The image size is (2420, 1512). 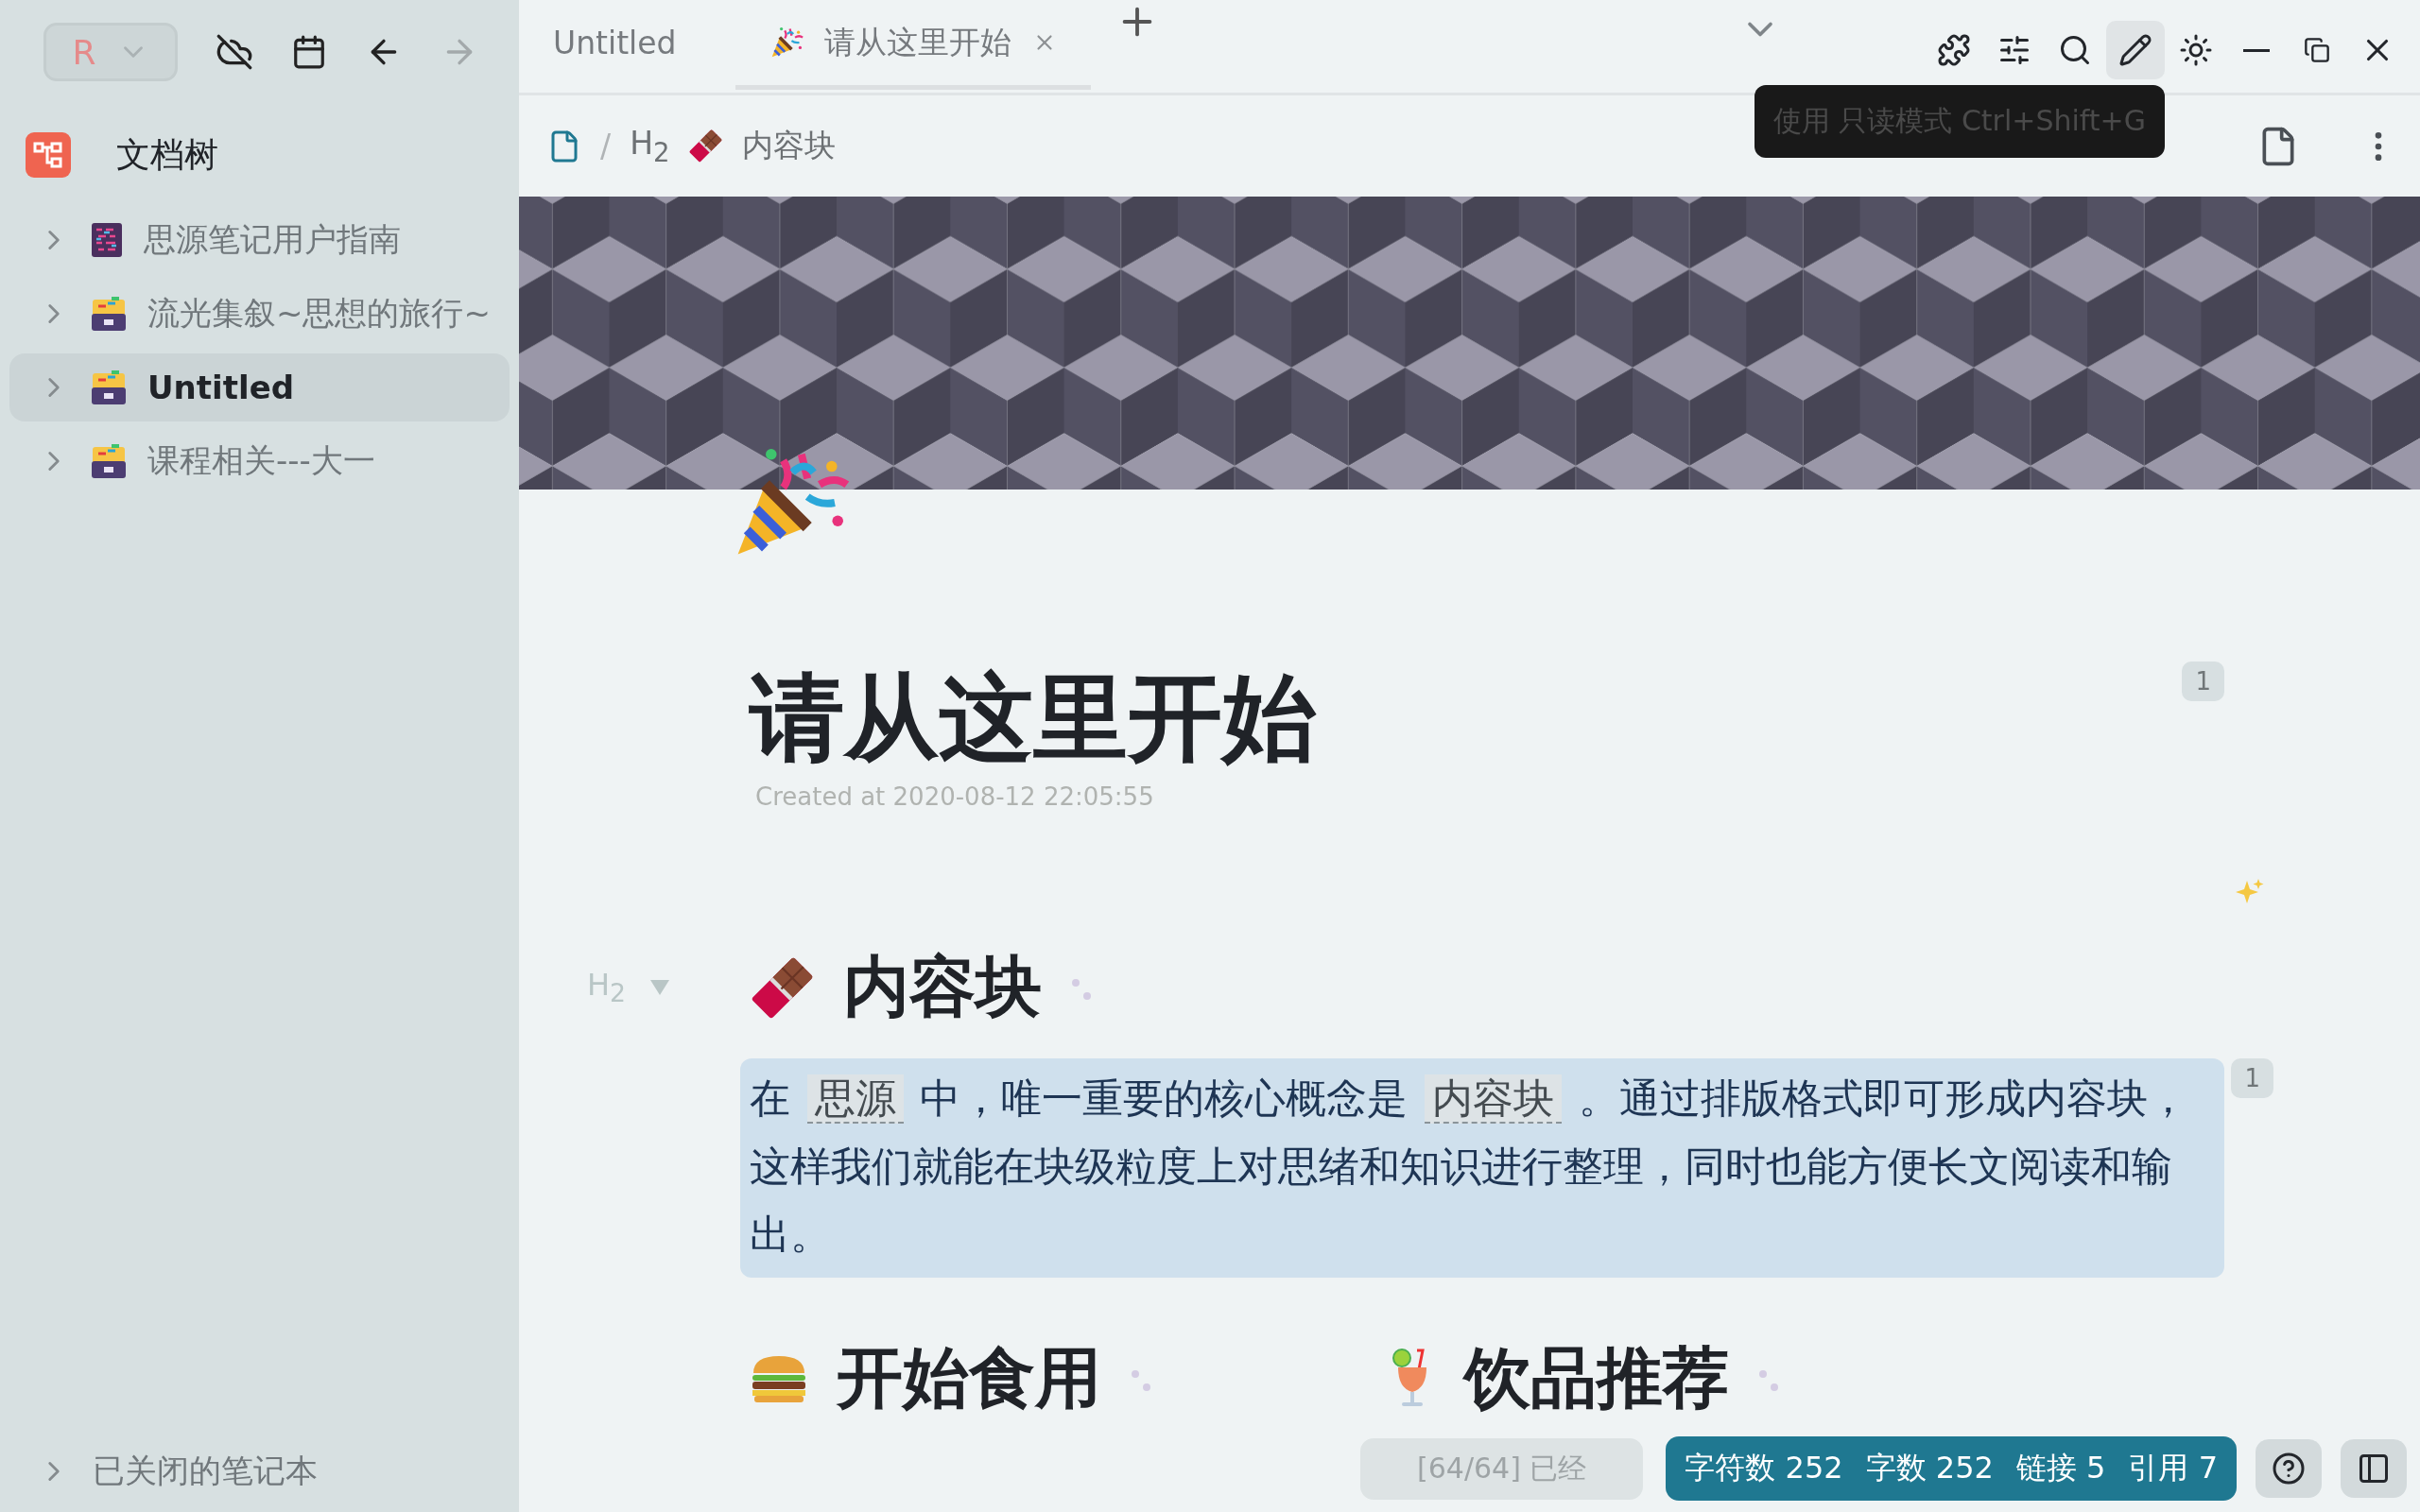 I want to click on paragraph: 在 思源 中，唯一重要的核心概念是 内容块 。通过排版格式即可形成内容块，这样我们就能在块级粒度上对思绪和知识进行整理，同时也能方便长文阅读和输出。, so click(x=1482, y=1168).